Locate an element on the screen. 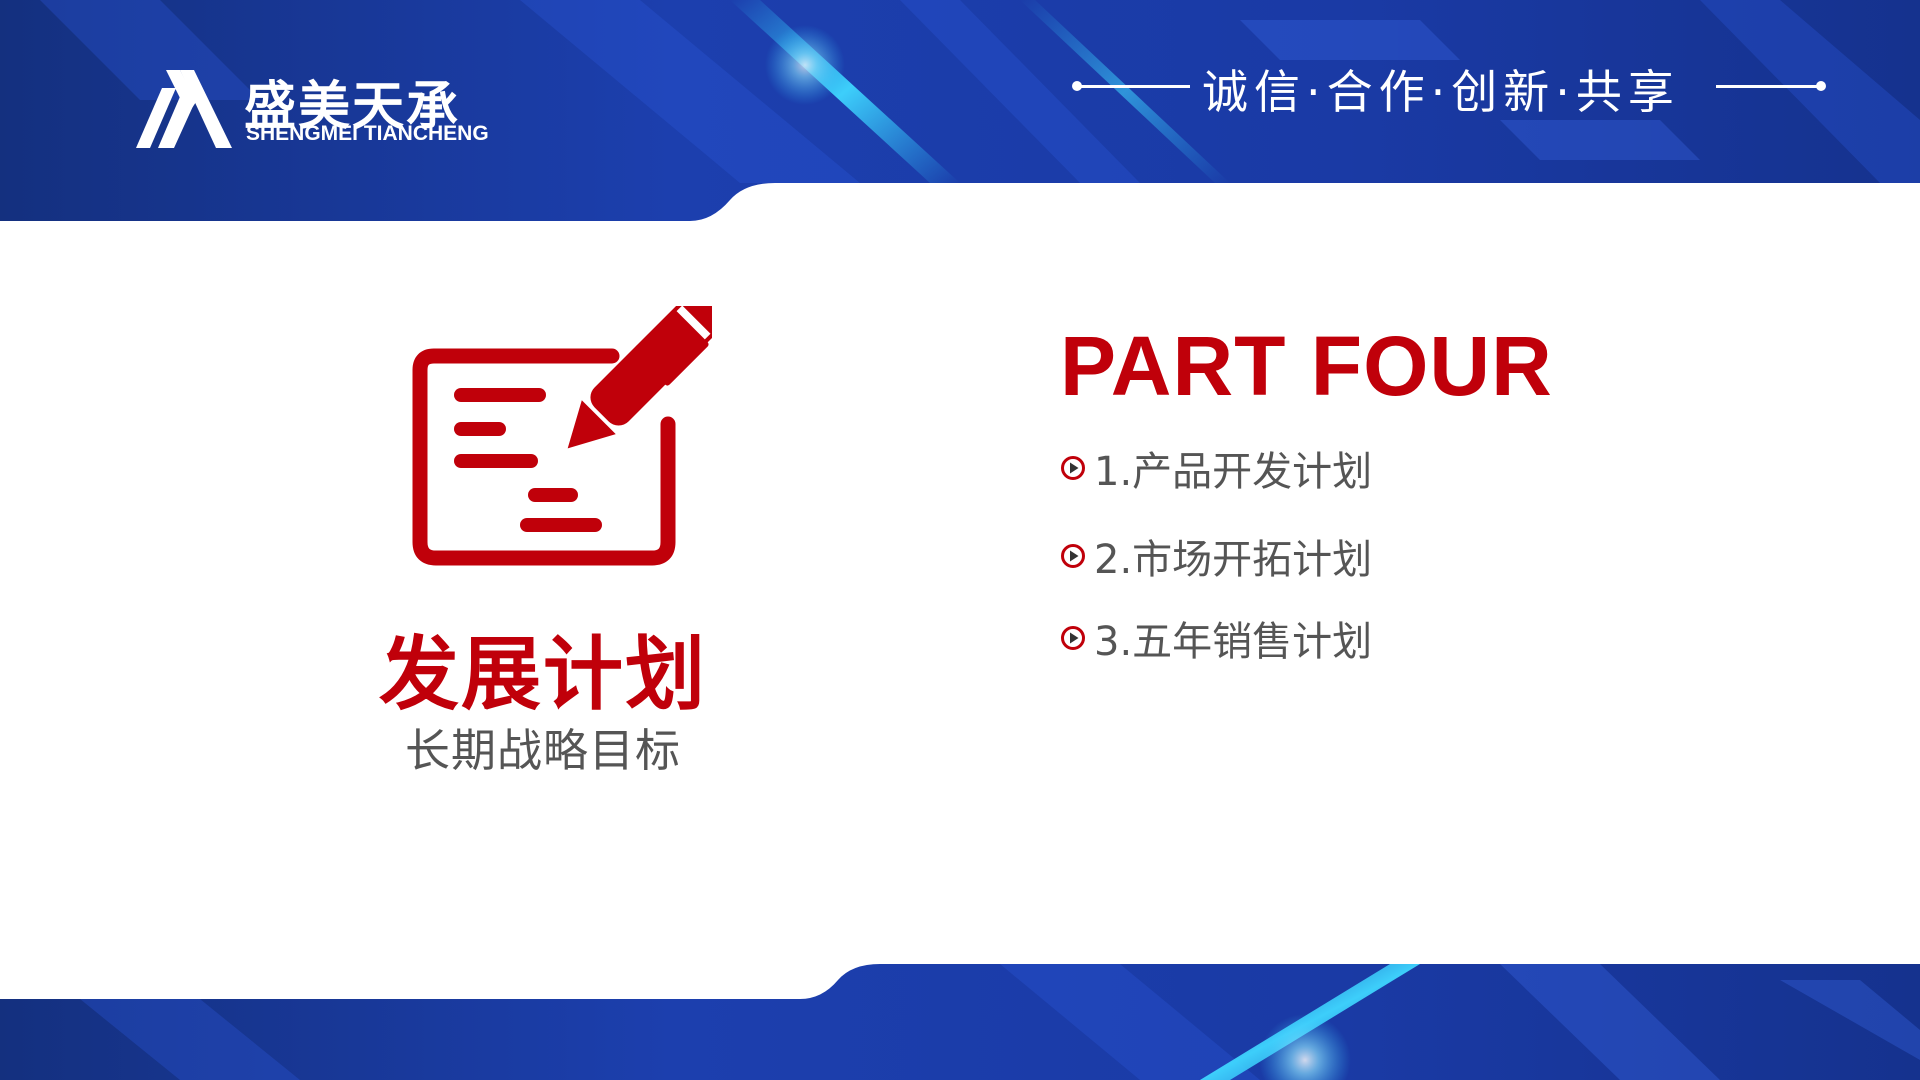 The image size is (1920, 1080). agenda-item-label: 1.产品开发计划 is located at coordinates (1233, 472).